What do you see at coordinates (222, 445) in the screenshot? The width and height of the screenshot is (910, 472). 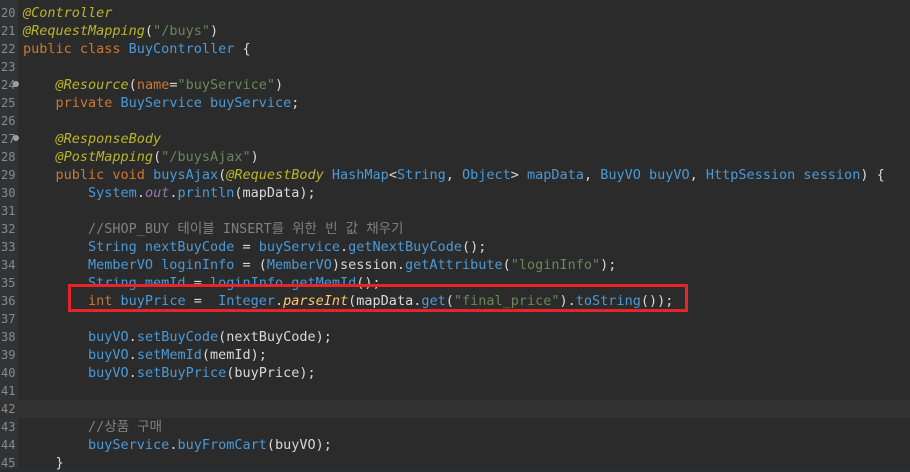 I see `code-token: buyFromCart` at bounding box center [222, 445].